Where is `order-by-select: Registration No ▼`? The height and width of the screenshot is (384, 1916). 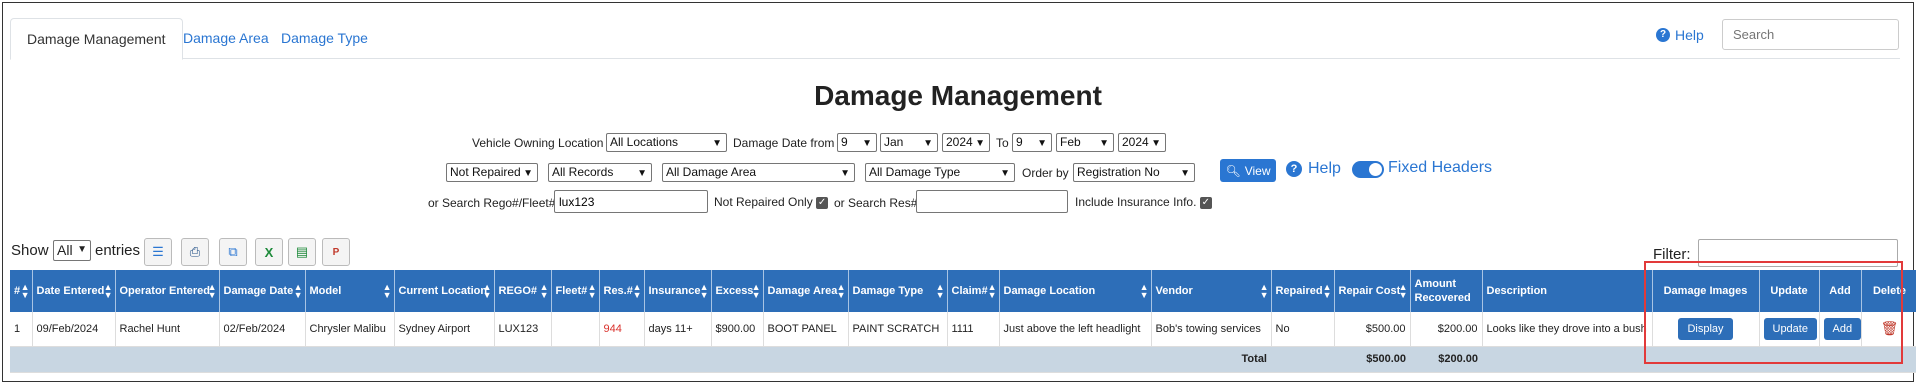 order-by-select: Registration No ▼ is located at coordinates (1134, 172).